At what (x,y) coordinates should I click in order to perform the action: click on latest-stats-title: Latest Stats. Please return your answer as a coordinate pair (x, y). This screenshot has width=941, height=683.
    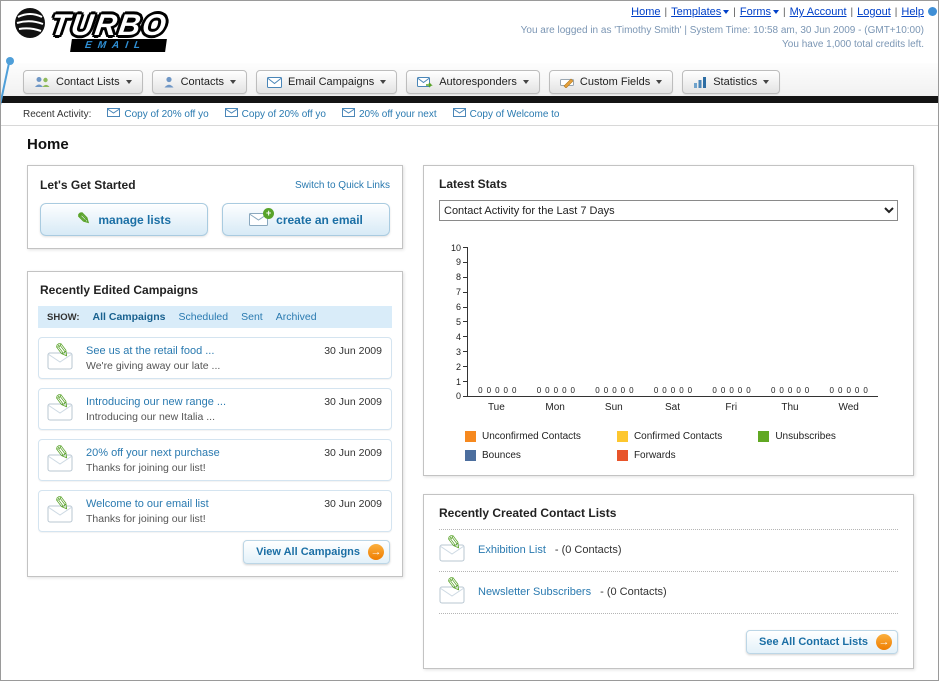
    Looking at the image, I should click on (473, 184).